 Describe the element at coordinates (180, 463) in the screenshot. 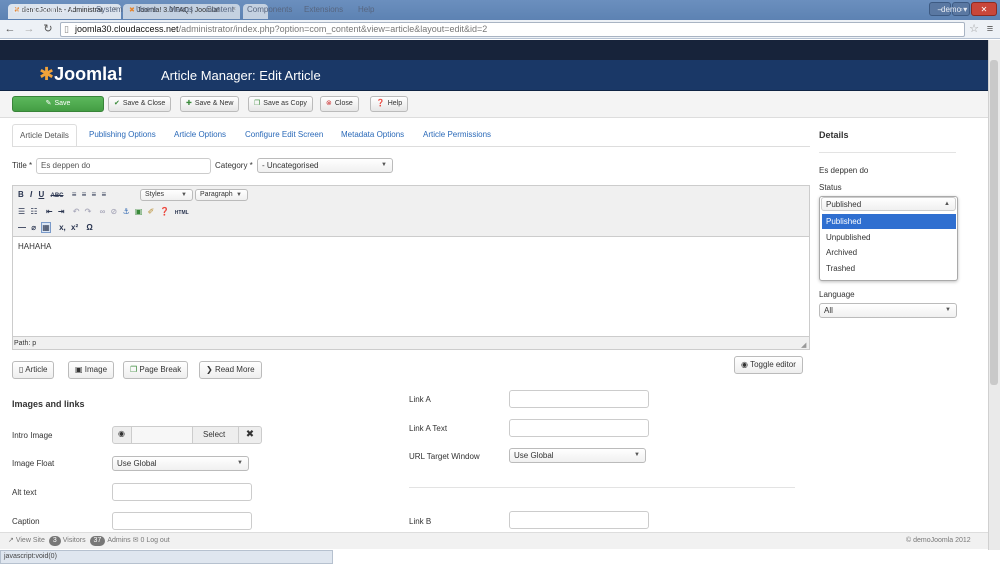

I see `image-float-select: Use Global ▼` at that location.